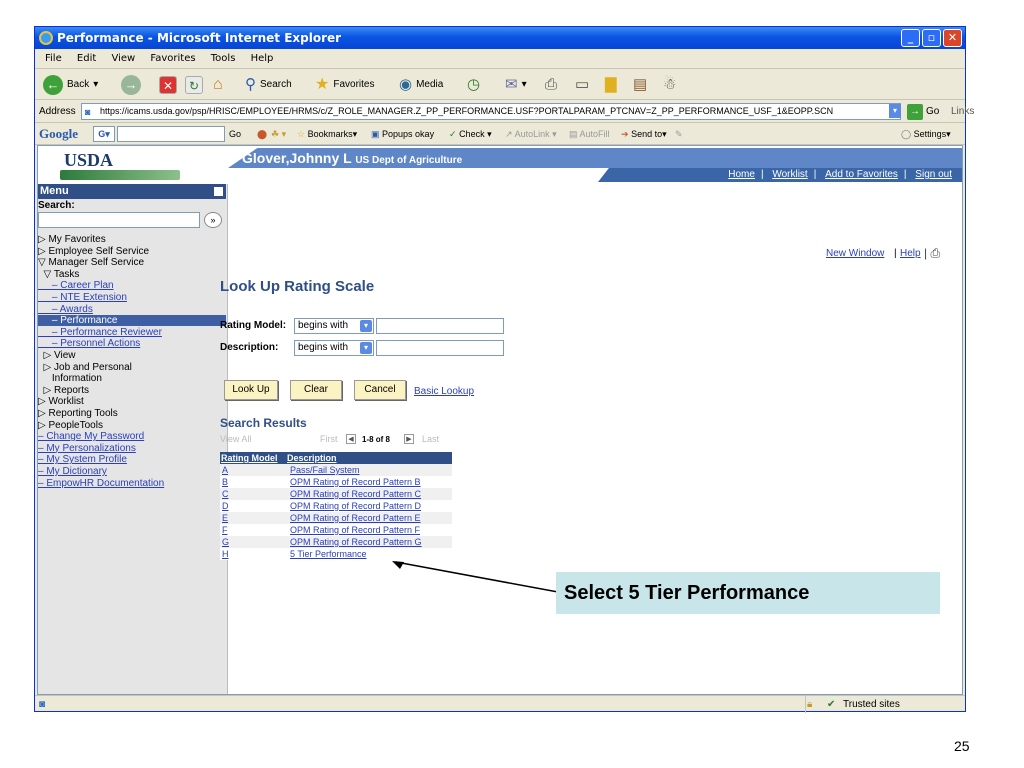 The width and height of the screenshot is (1024, 768). What do you see at coordinates (861, 174) in the screenshot?
I see `nav-add-favorites: Add to Favorites` at bounding box center [861, 174].